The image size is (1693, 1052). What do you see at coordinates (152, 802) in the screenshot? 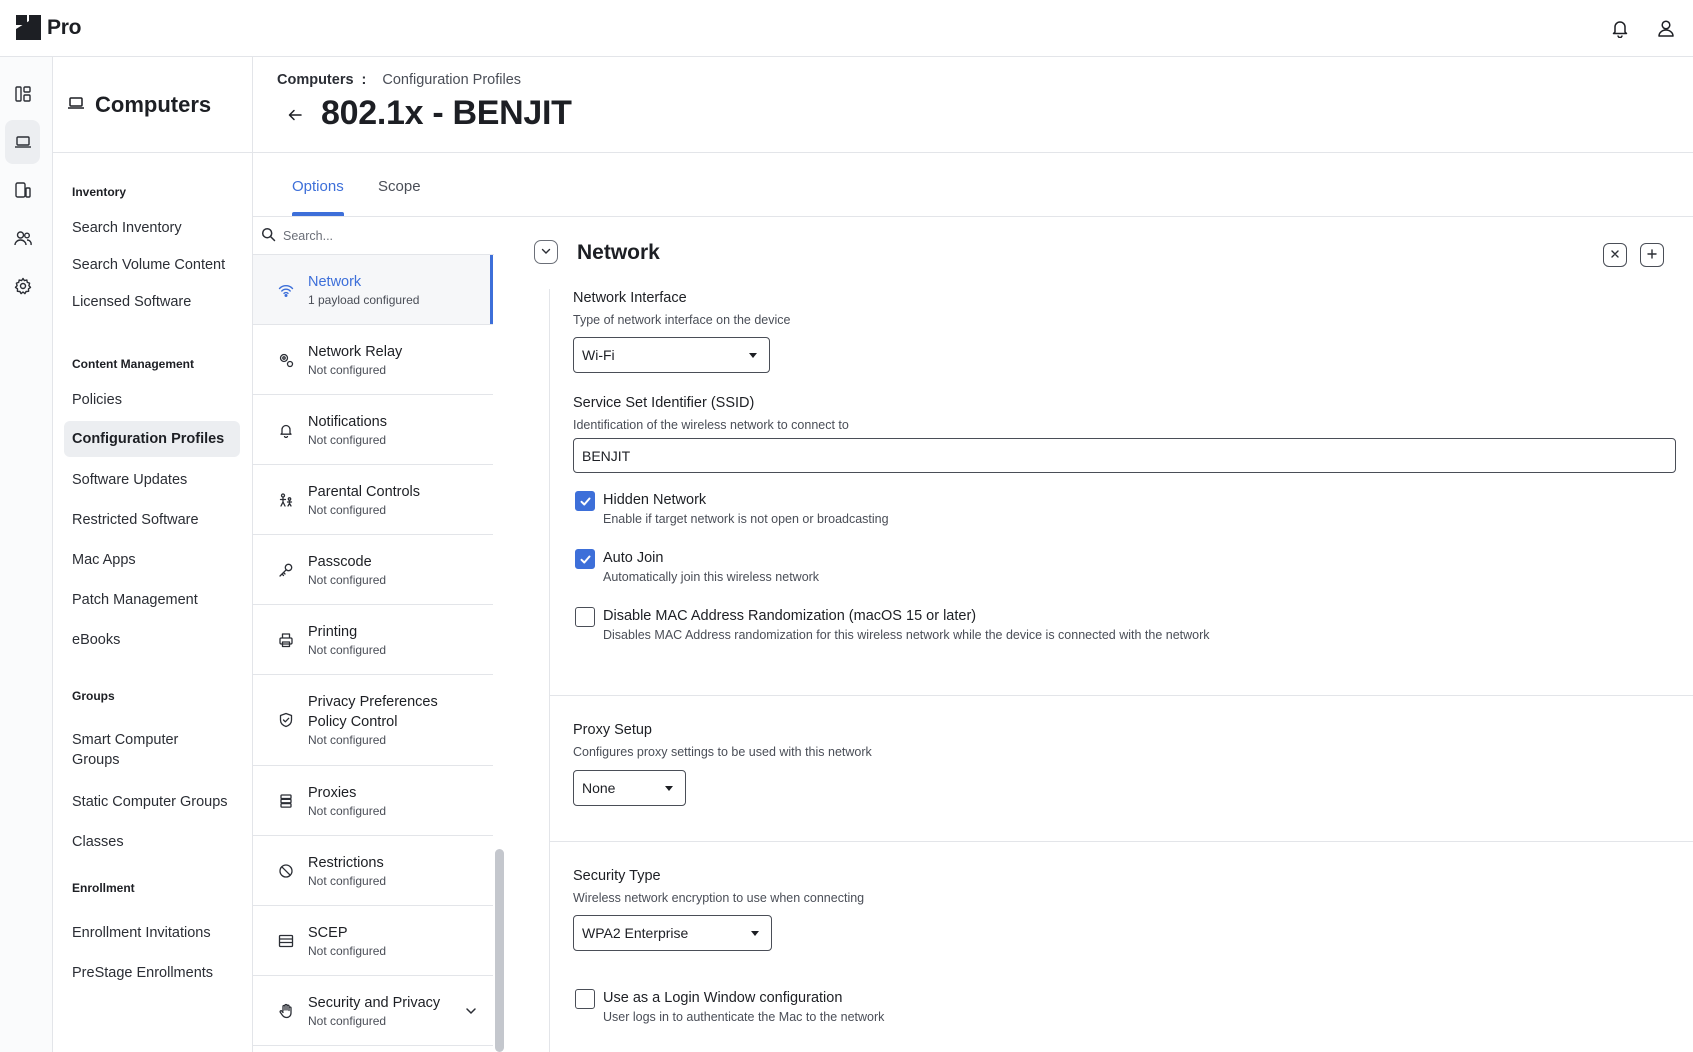
I see `nav-static-computer-groups: Static Computer Groups` at bounding box center [152, 802].